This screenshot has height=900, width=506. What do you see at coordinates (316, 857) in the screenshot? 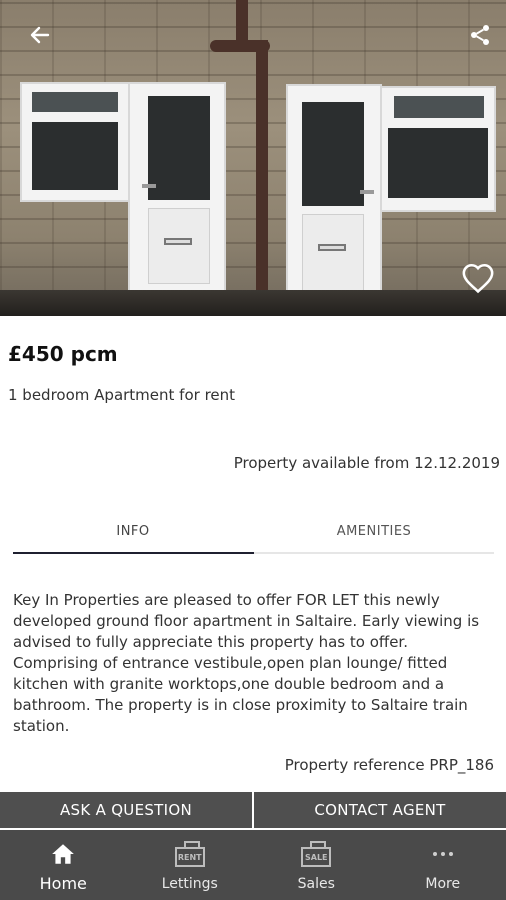
I see `sale-sign-icon: SALE` at bounding box center [316, 857].